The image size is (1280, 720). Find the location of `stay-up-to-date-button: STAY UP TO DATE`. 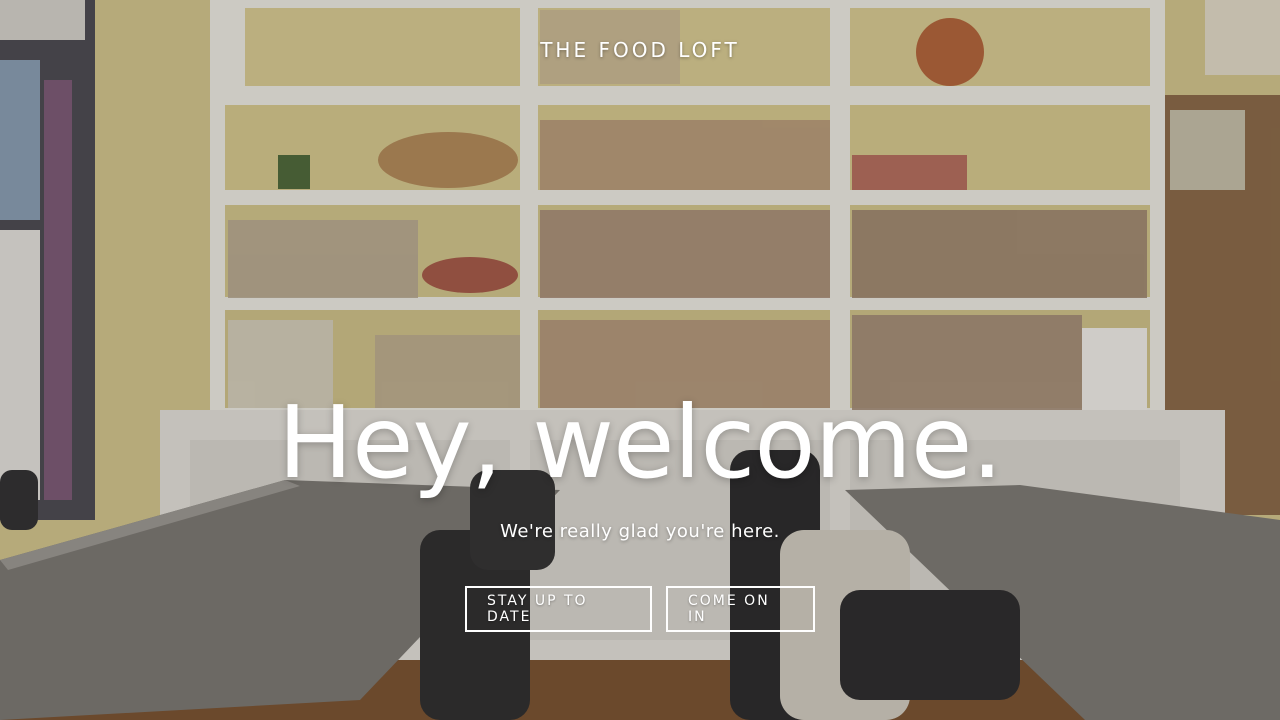

stay-up-to-date-button: STAY UP TO DATE is located at coordinates (558, 609).